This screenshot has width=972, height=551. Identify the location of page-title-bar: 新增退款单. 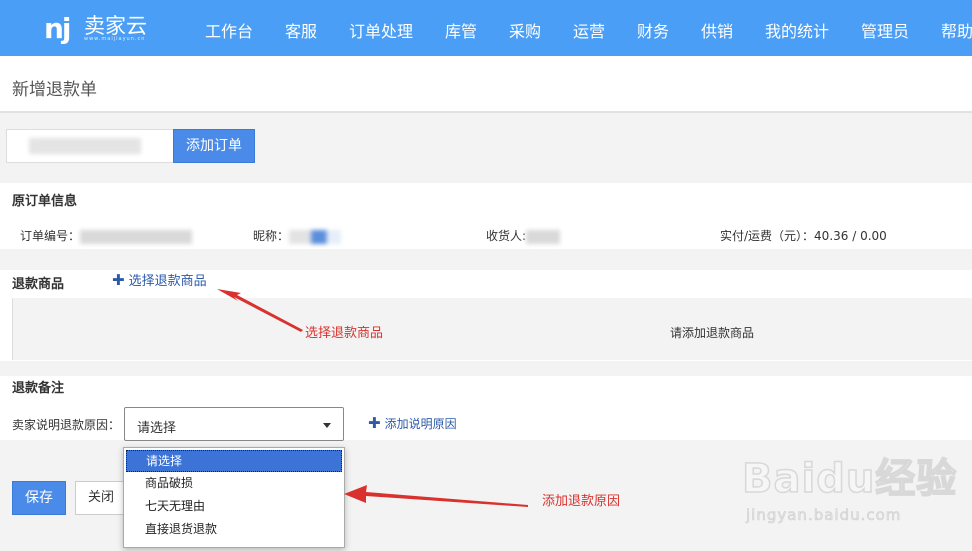
(486, 84).